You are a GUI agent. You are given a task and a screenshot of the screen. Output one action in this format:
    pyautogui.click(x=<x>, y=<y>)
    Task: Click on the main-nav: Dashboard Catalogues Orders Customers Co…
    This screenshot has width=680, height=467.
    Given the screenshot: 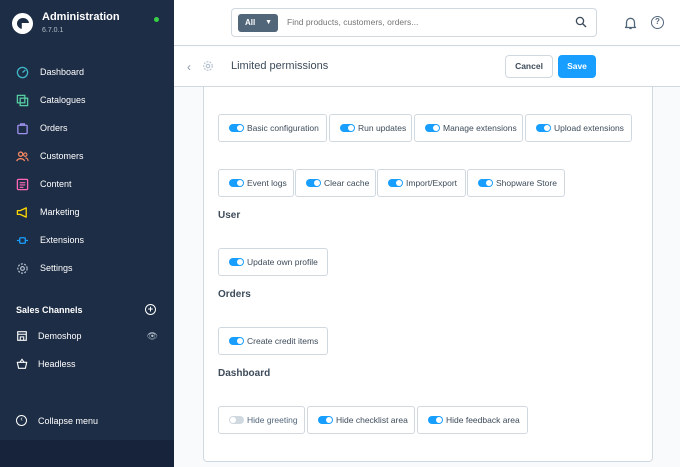 What is the action you would take?
    pyautogui.click(x=87, y=170)
    